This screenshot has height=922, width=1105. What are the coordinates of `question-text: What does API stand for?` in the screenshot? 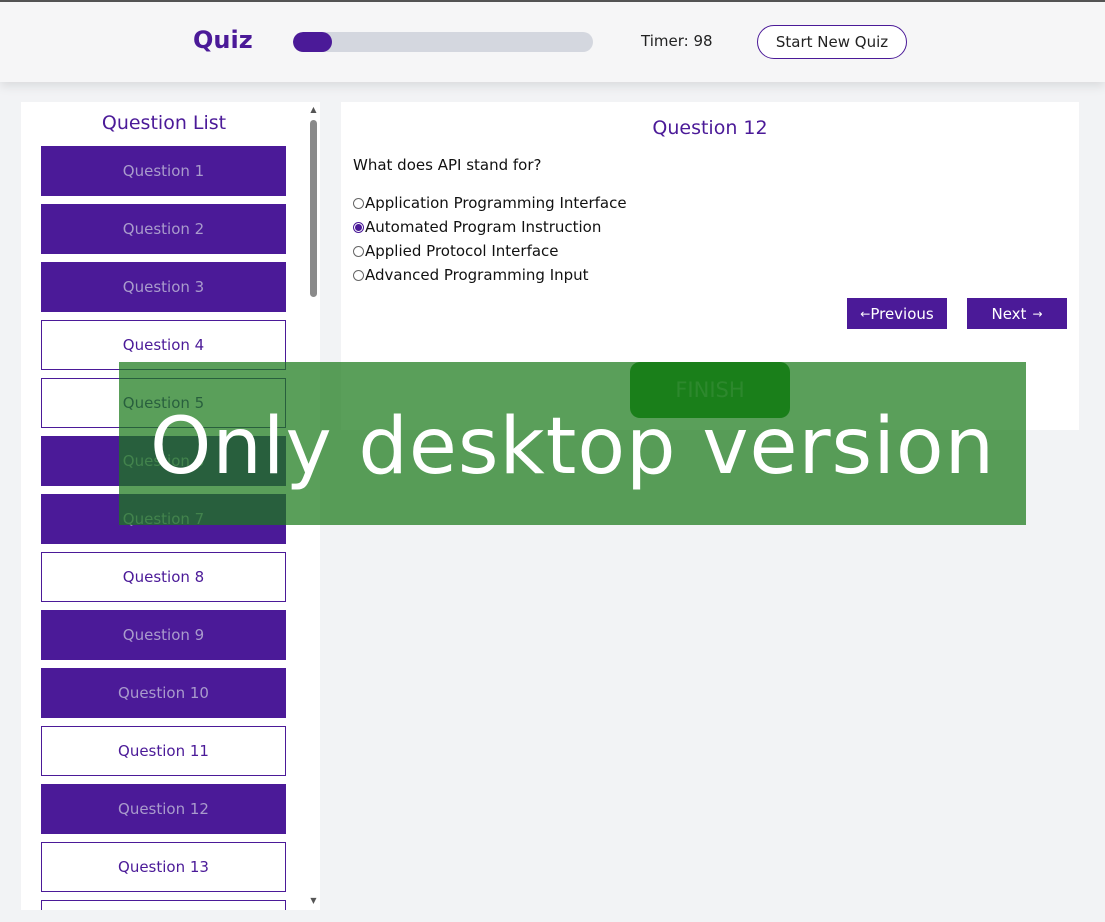 It's located at (447, 165).